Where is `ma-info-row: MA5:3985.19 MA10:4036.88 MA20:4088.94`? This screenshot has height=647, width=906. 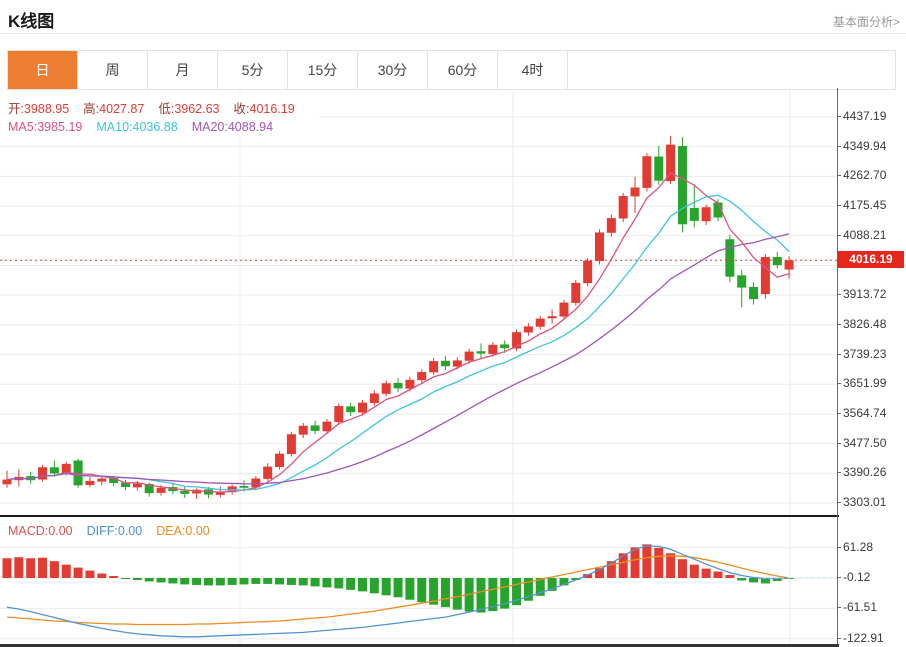
ma-info-row: MA5:3985.19 MA10:4036.88 MA20:4088.94 is located at coordinates (149, 127).